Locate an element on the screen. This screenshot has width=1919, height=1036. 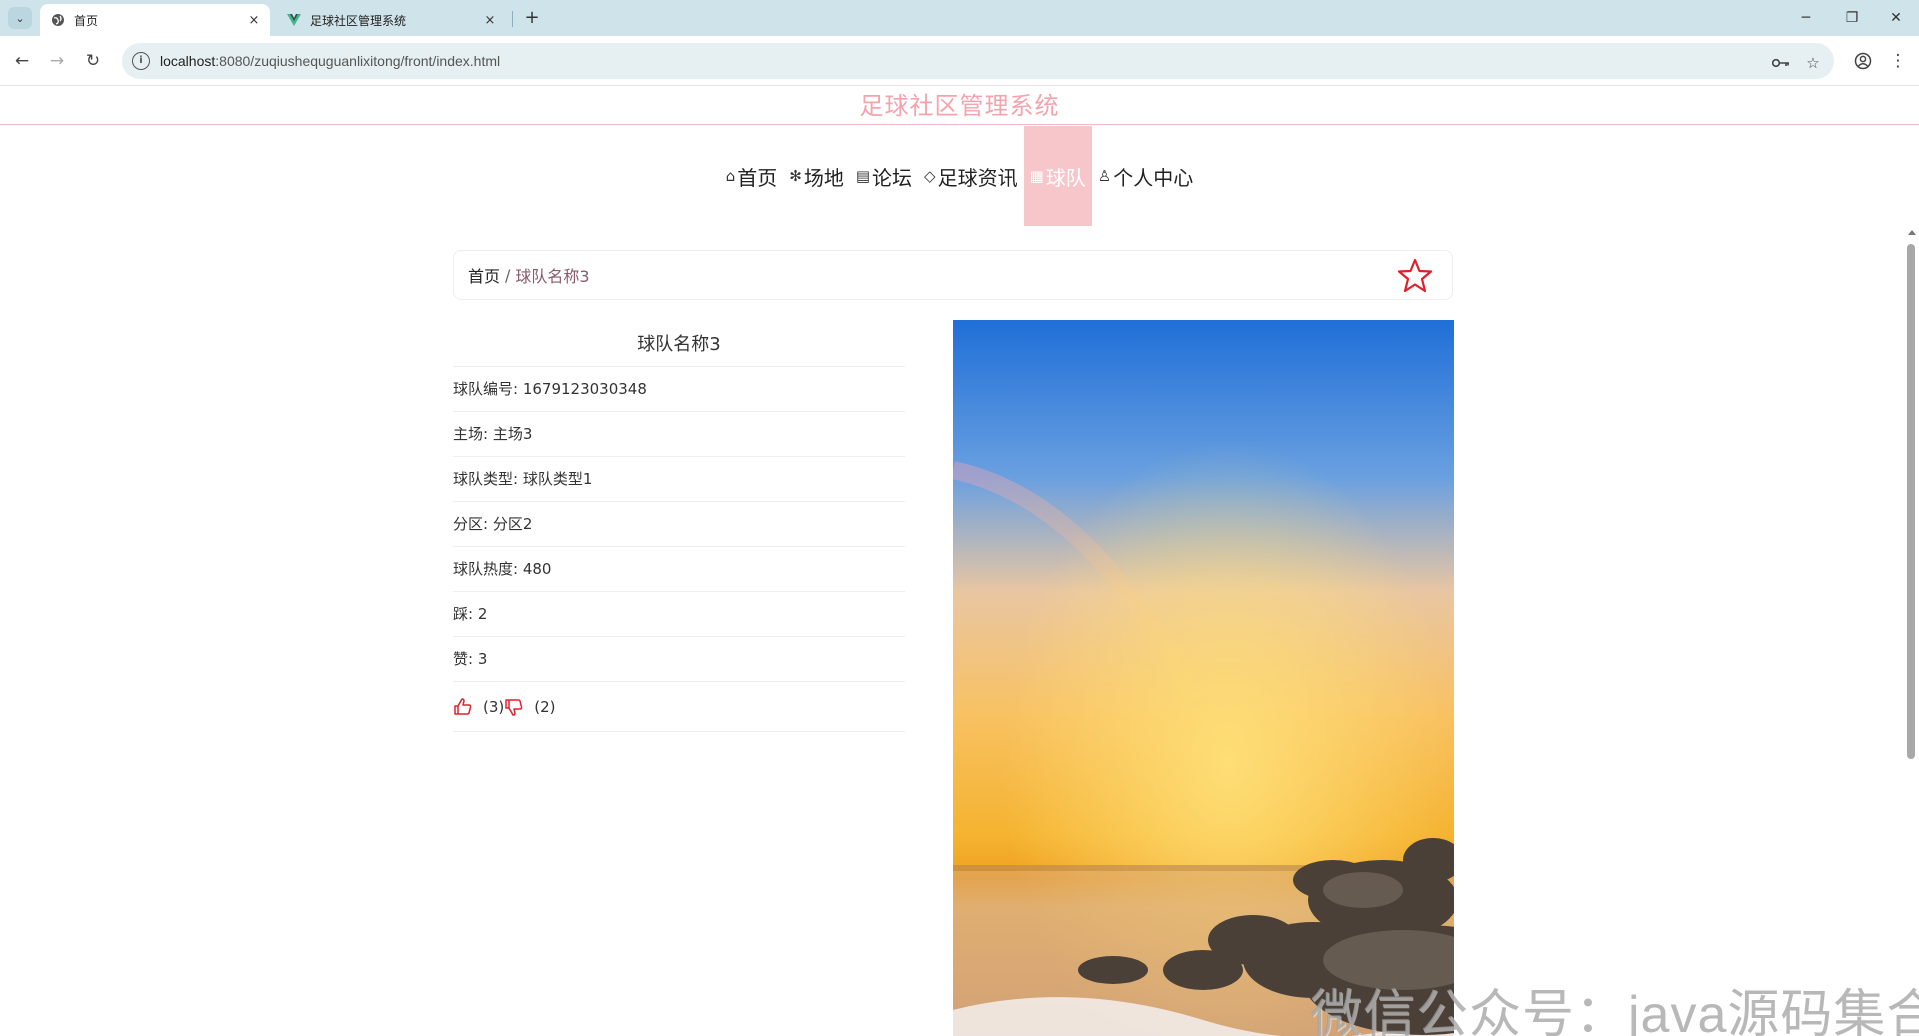
browser-tab-bar: ⌄ 首页 × 足球社区管理系统 × + ─ ❐ ✕ is located at coordinates (959, 18).